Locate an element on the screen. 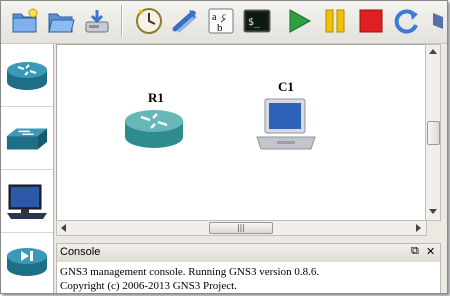 Image resolution: width=450 pixels, height=296 pixels. stop-all-button is located at coordinates (371, 21).